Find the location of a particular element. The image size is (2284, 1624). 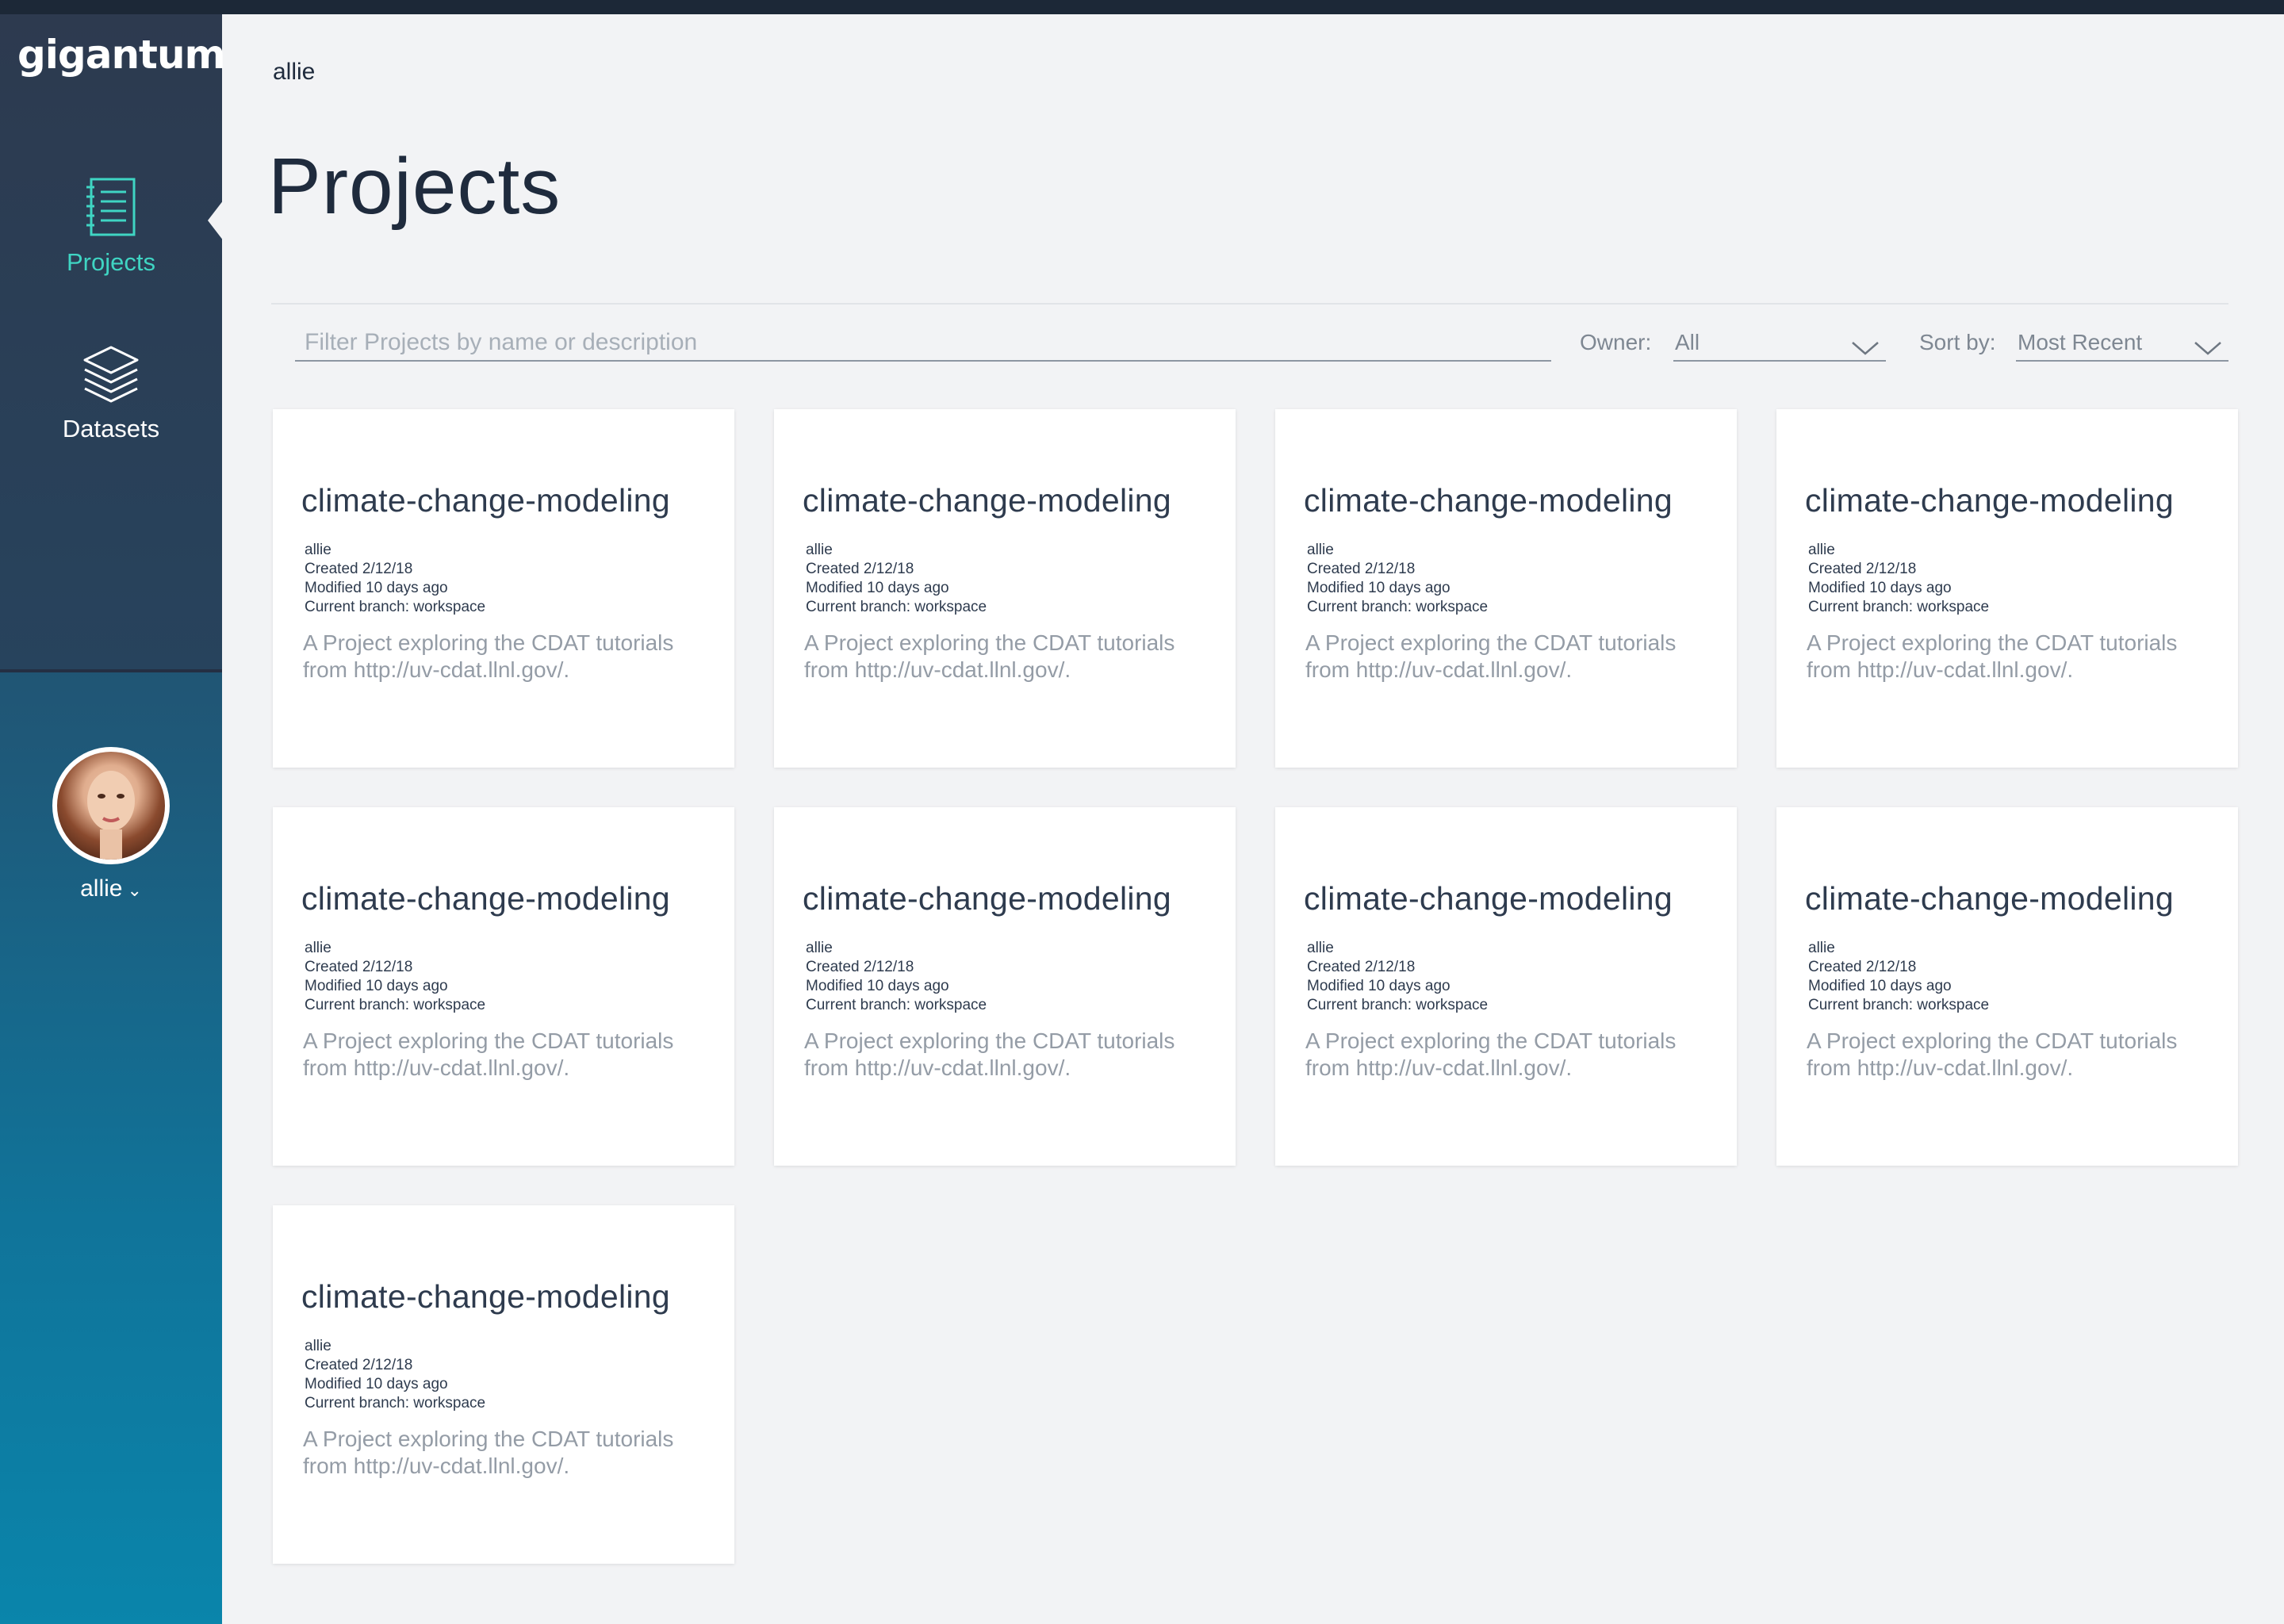

notebook-icon is located at coordinates (111, 209).